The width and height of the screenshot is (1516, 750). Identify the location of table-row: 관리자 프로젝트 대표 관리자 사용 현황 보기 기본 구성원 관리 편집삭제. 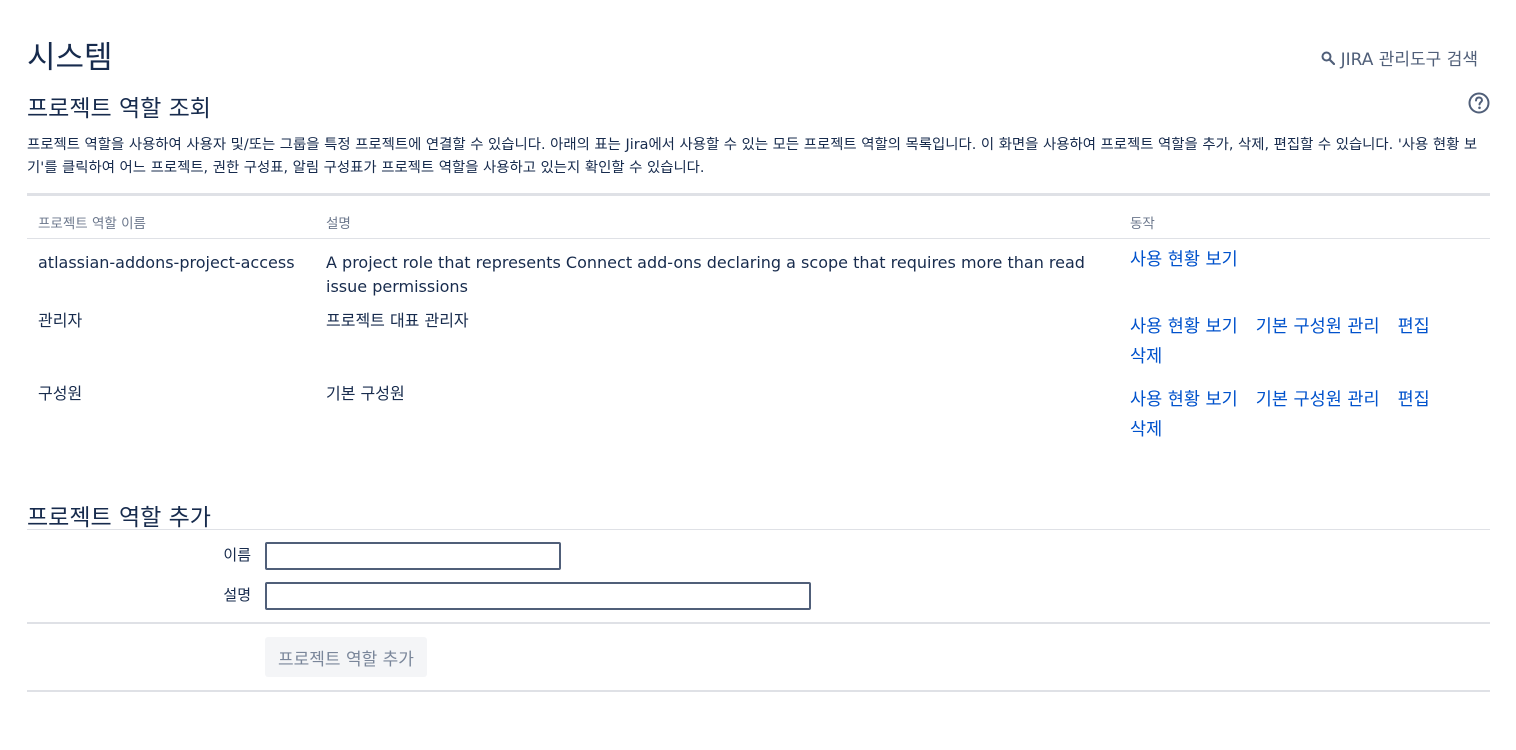
(758, 339).